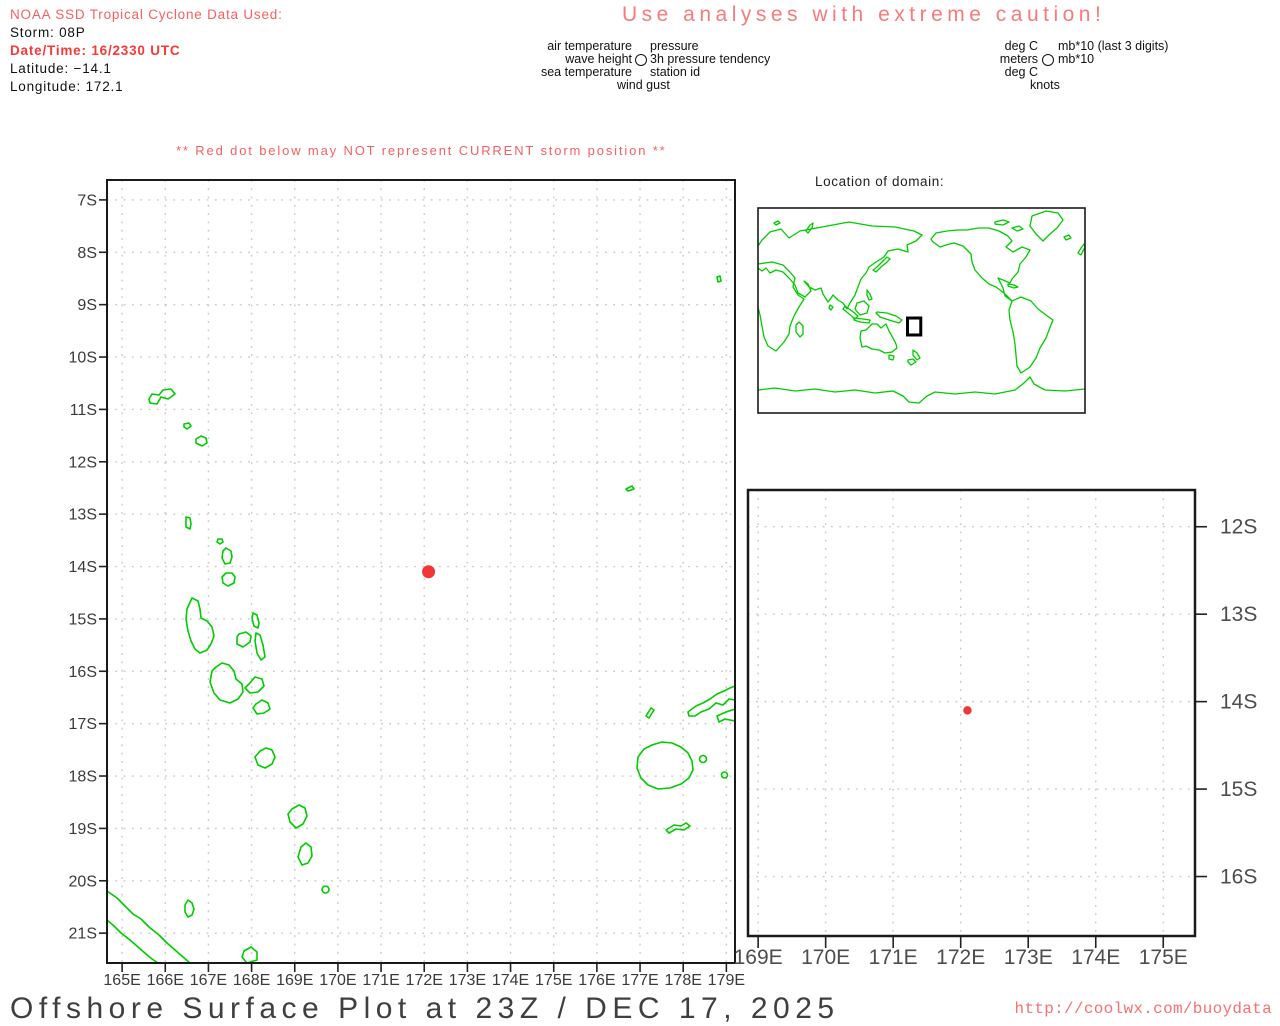 The height and width of the screenshot is (1026, 1280). What do you see at coordinates (251, 980) in the screenshot?
I see `x-tick-label: 168E` at bounding box center [251, 980].